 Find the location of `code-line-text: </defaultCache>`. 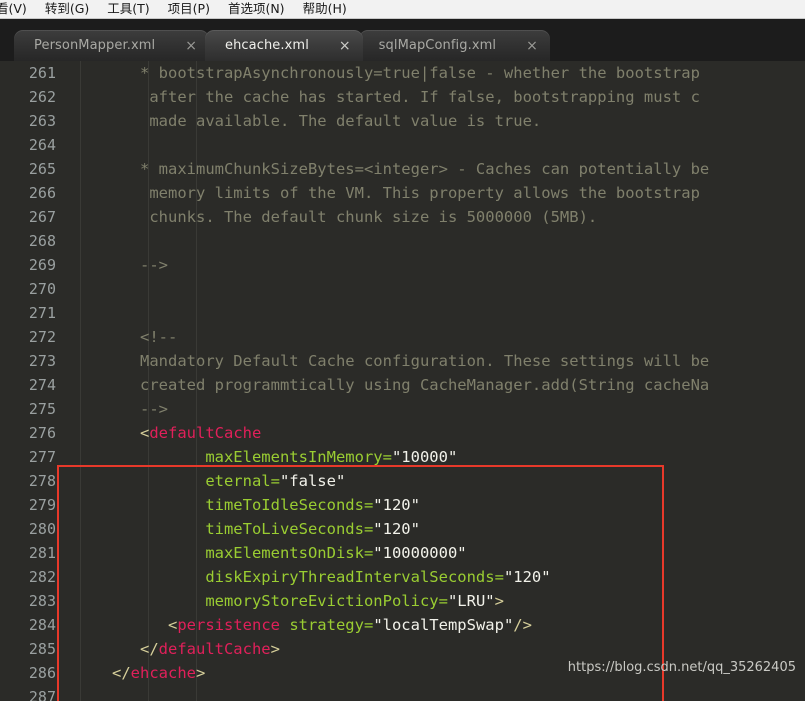

code-line-text: </defaultCache> is located at coordinates (172, 649).